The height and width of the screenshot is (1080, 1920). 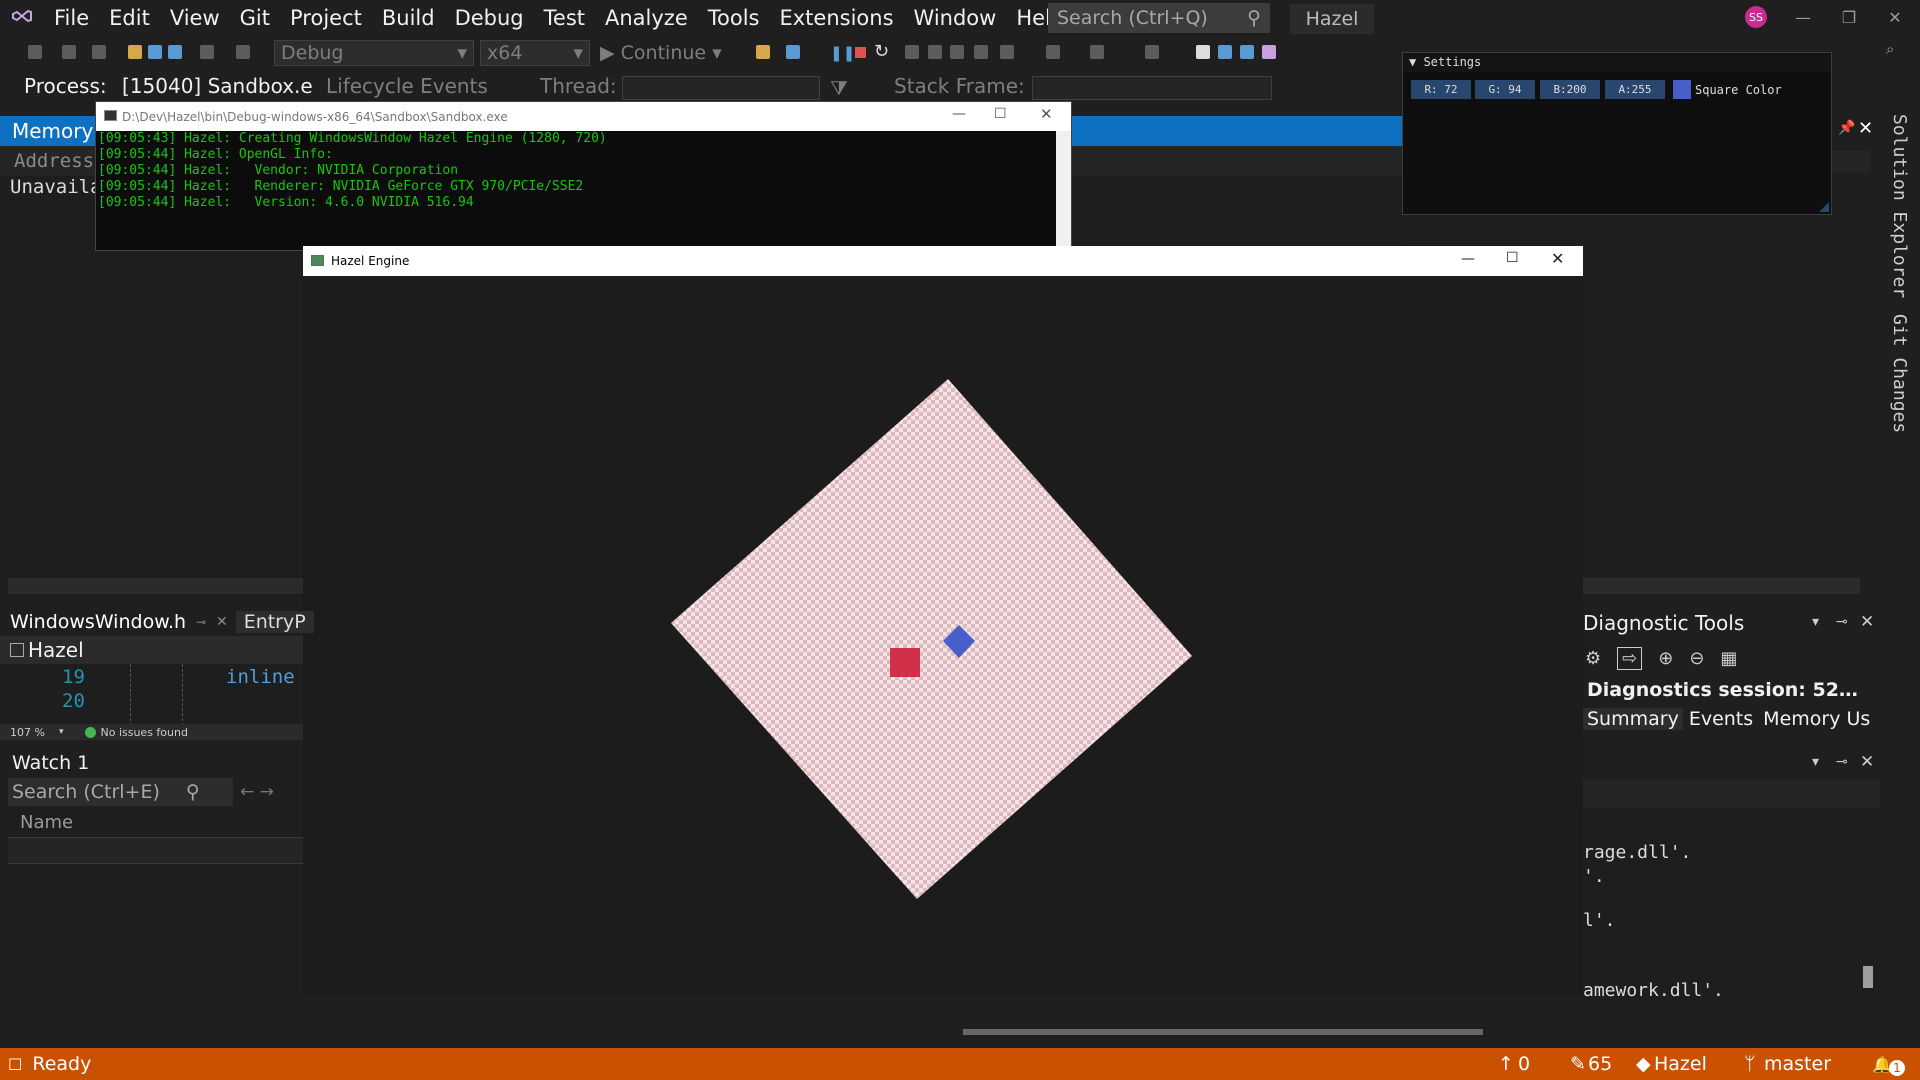 I want to click on save-icon, so click(x=155, y=52).